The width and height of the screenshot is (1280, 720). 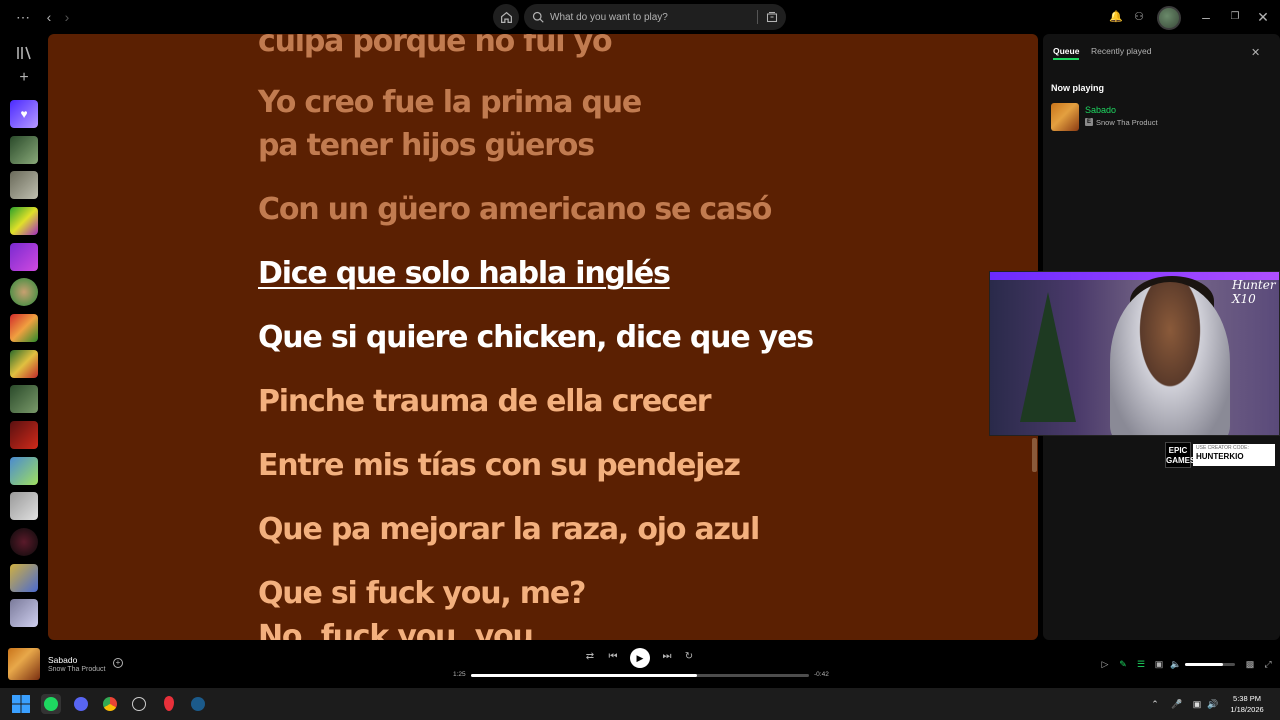 I want to click on discord-taskbar-icon, so click(x=81, y=704).